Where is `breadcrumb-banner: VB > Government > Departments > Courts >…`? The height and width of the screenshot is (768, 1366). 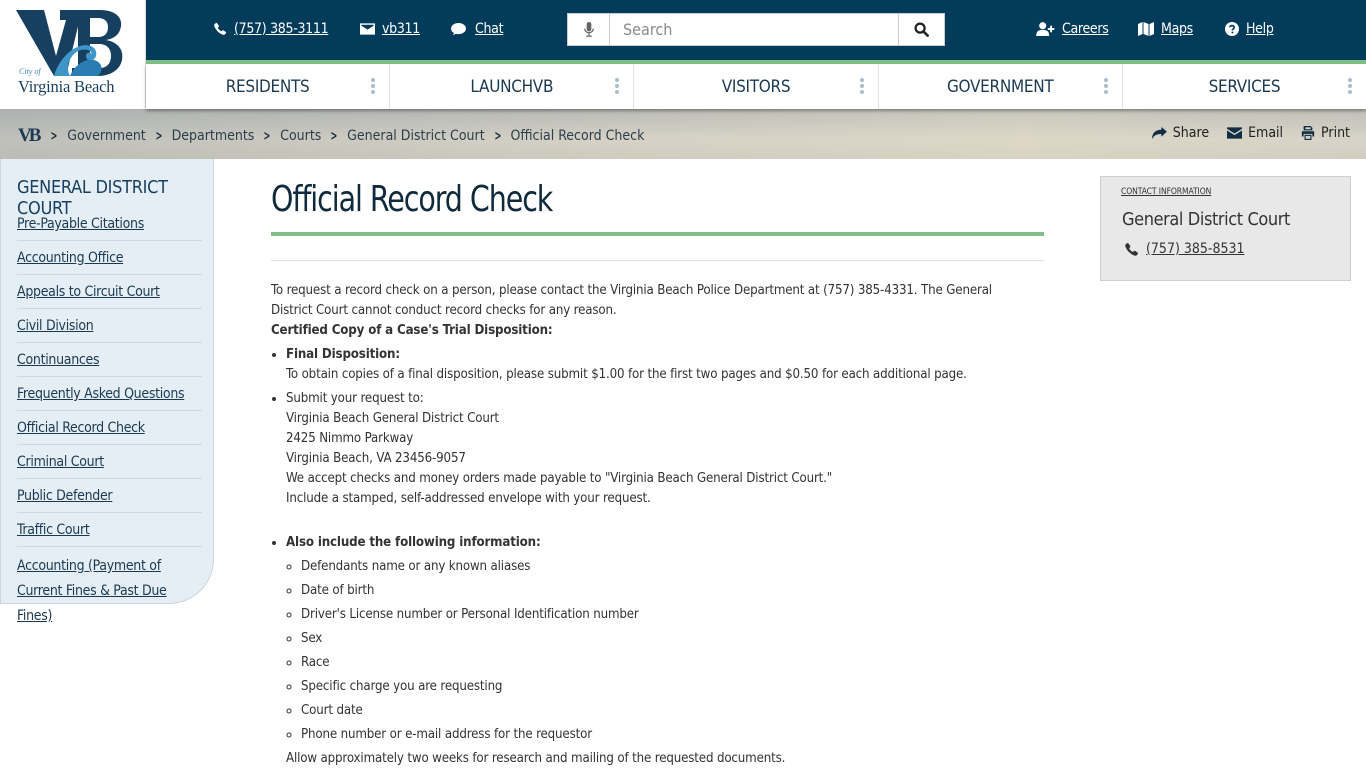
breadcrumb-banner: VB > Government > Departments > Courts >… is located at coordinates (683, 134).